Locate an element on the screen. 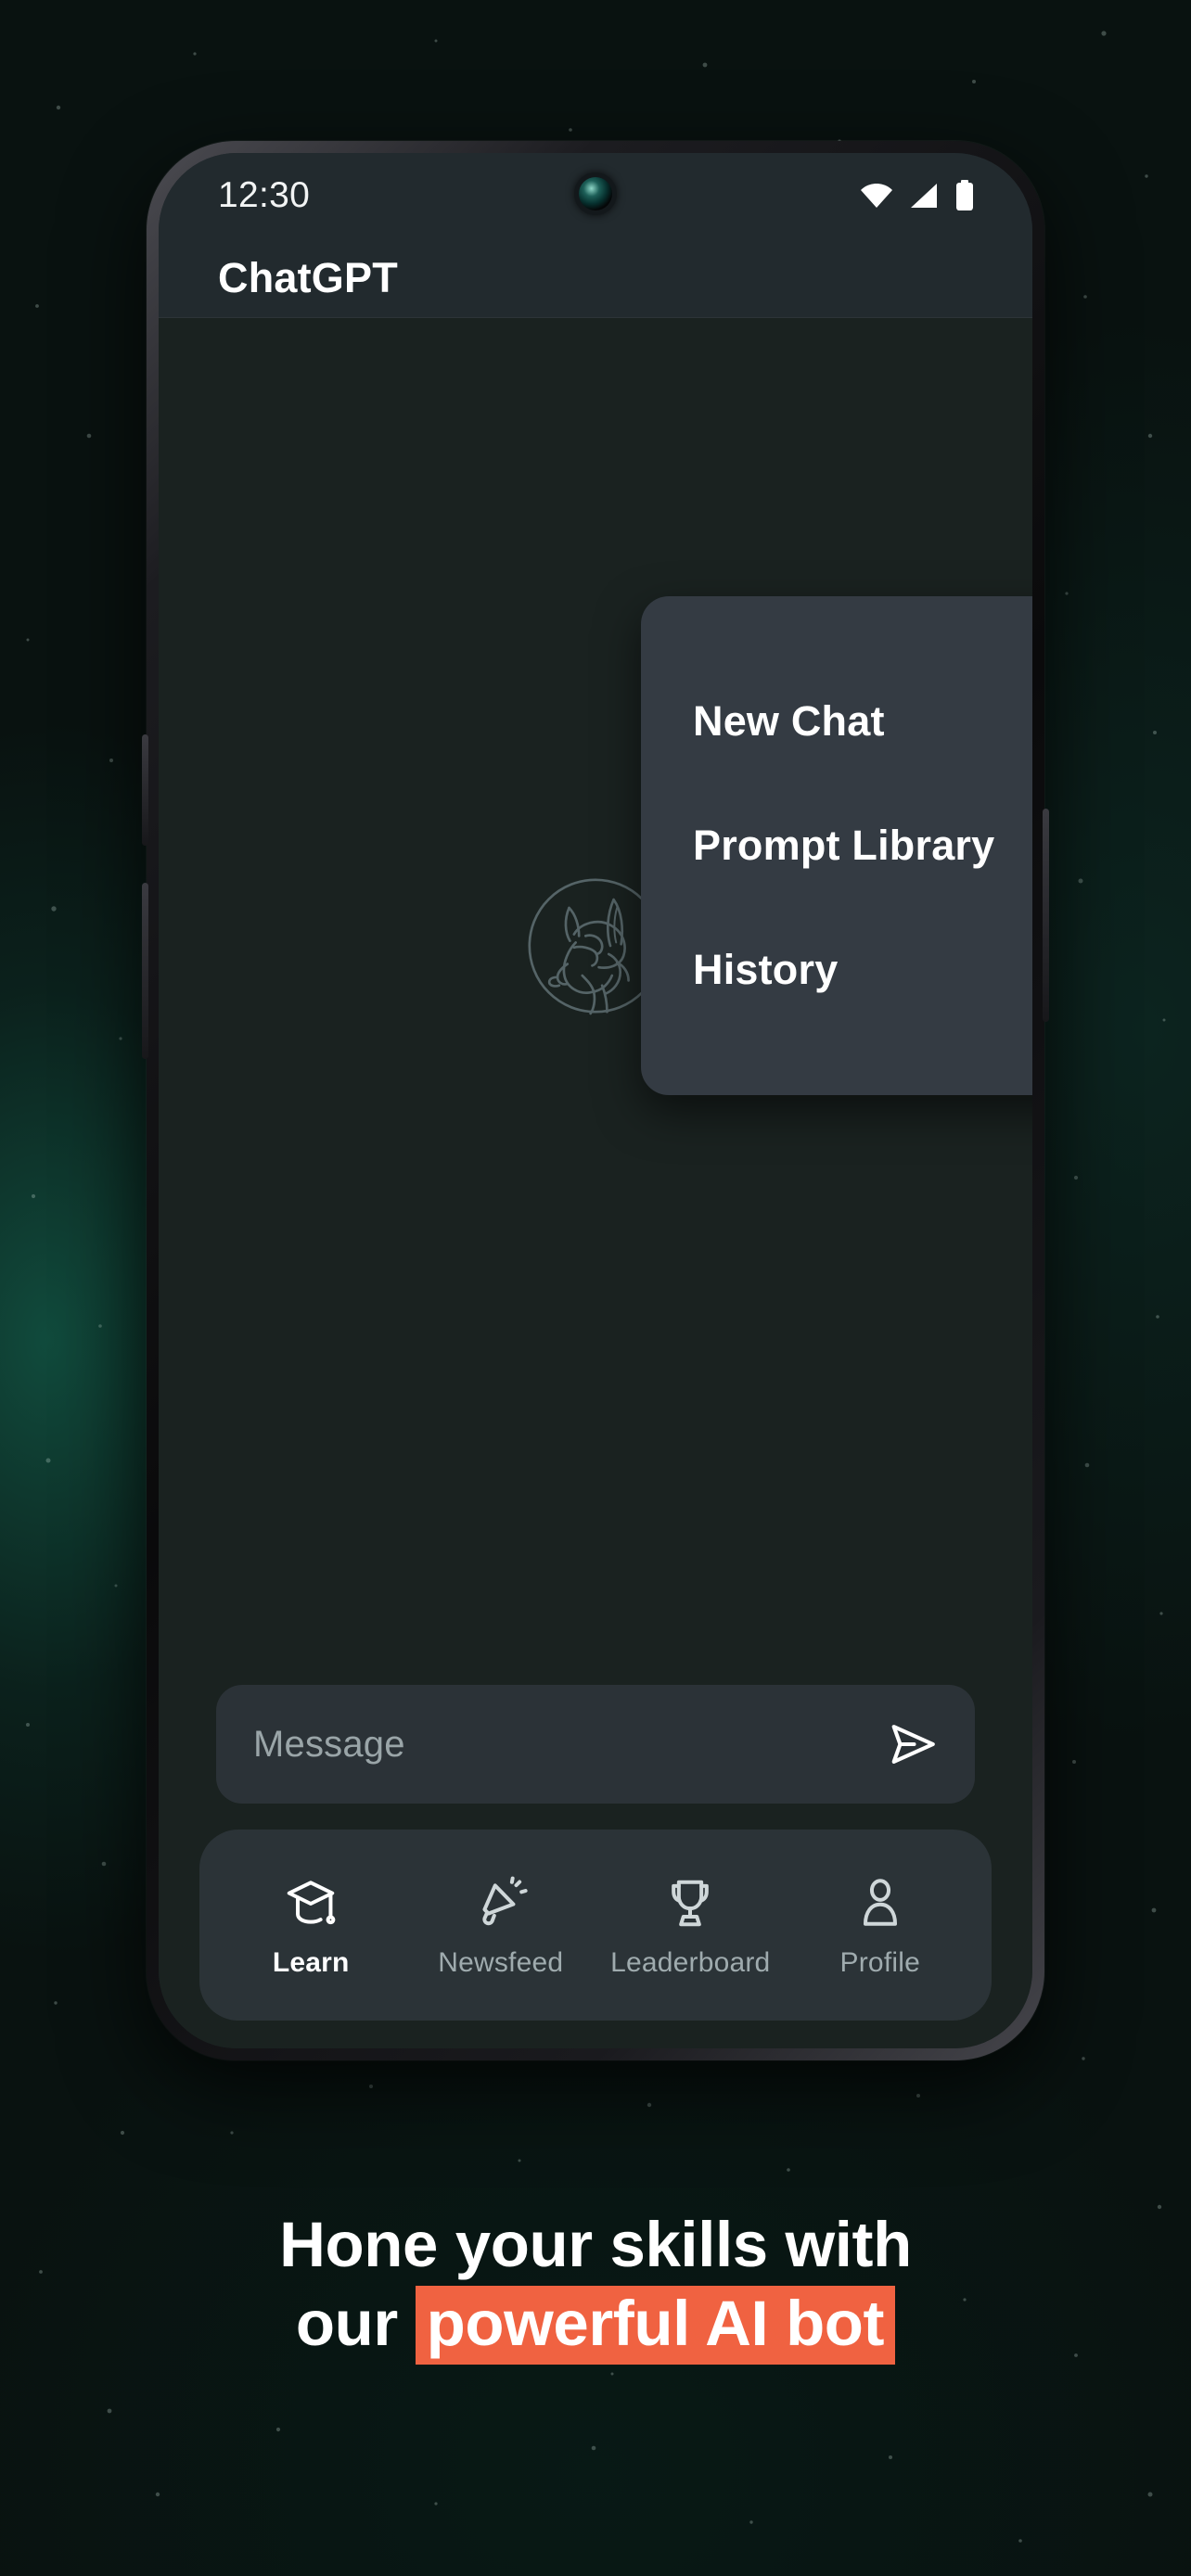  menu-item-label: New Chat is located at coordinates (789, 721).